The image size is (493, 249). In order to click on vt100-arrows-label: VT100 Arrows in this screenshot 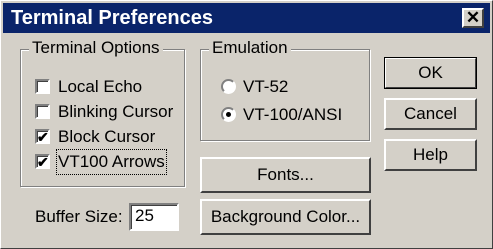, I will do `click(111, 162)`.